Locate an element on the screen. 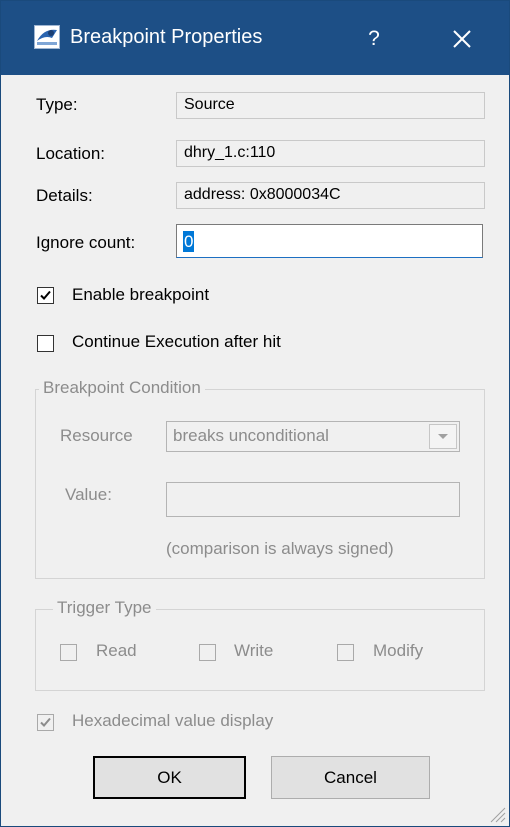  trigger-type-title: Trigger Type is located at coordinates (104, 608).